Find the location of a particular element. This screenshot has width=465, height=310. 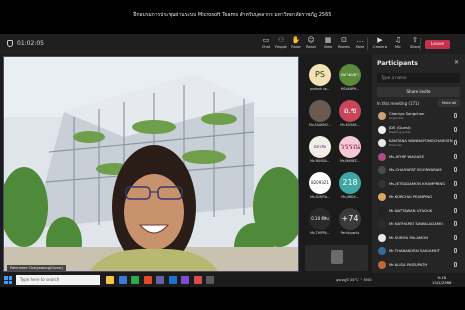

participant-search-input: Type a name is located at coordinates (418, 78).